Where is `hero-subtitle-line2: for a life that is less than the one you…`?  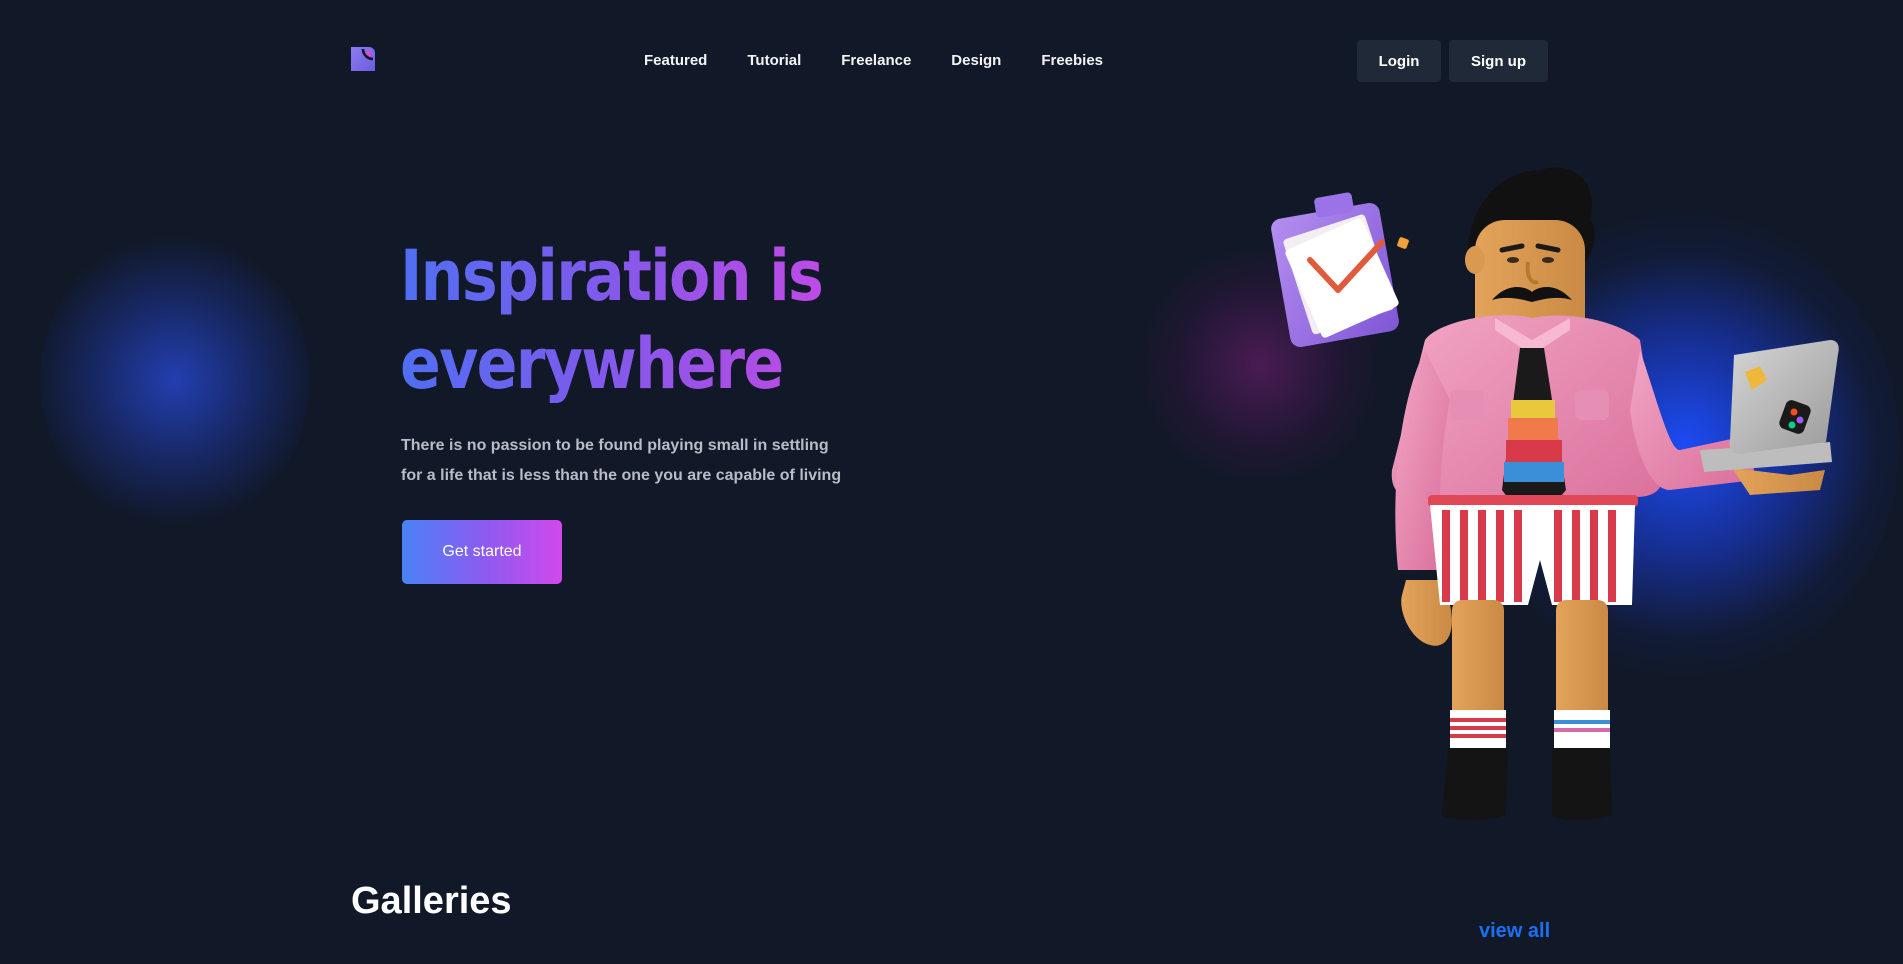
hero-subtitle-line2: for a life that is less than the one you… is located at coordinates (621, 475).